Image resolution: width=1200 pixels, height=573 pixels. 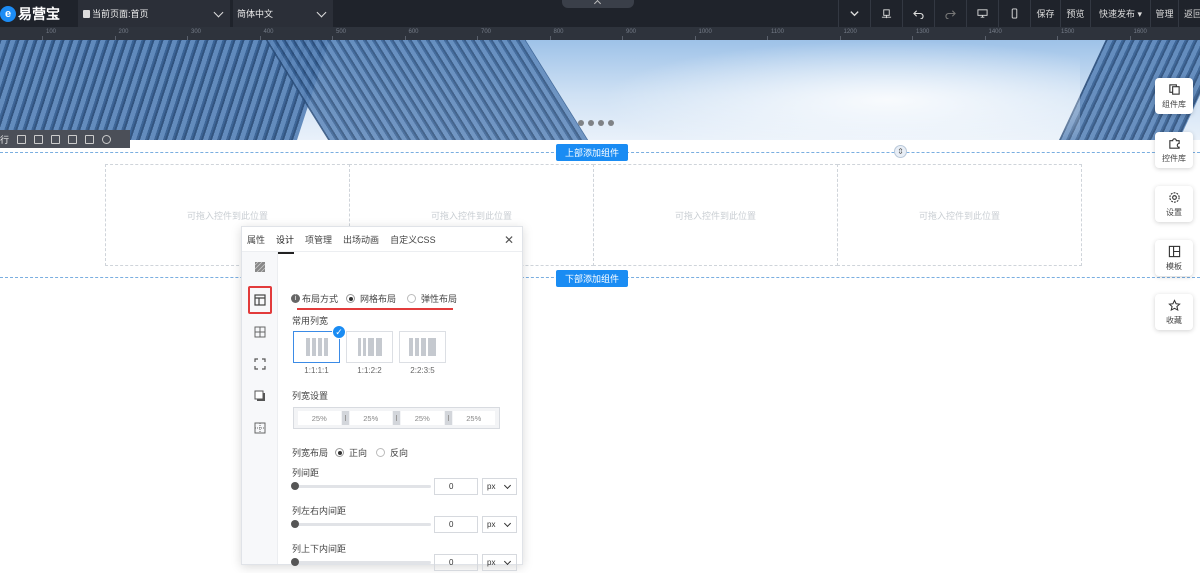 I want to click on puzzle-icon, so click(x=1174, y=143).